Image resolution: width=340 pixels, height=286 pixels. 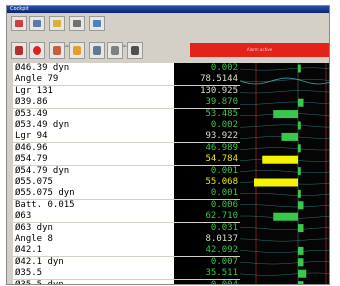 What do you see at coordinates (207, 228) in the screenshot?
I see `row-value: 0.031` at bounding box center [207, 228].